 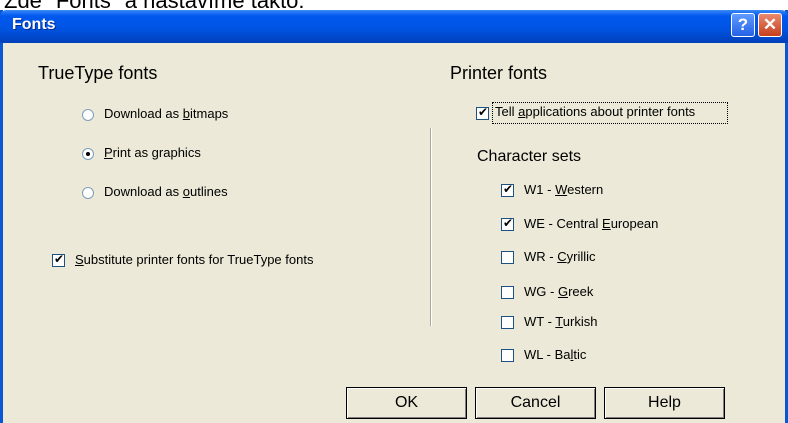 What do you see at coordinates (88, 193) in the screenshot?
I see `radio-download-outlines` at bounding box center [88, 193].